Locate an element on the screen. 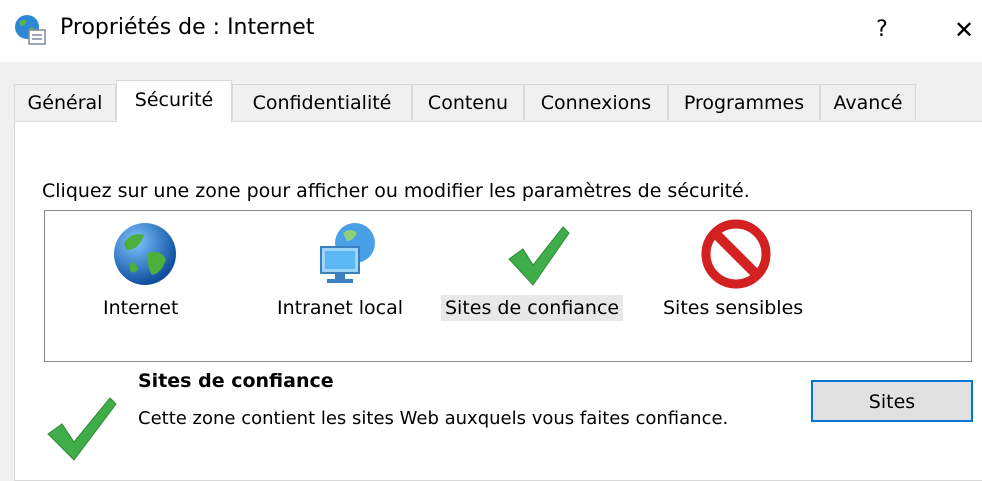 The width and height of the screenshot is (982, 481). zone-intranet: Intranet local is located at coordinates (349, 286).